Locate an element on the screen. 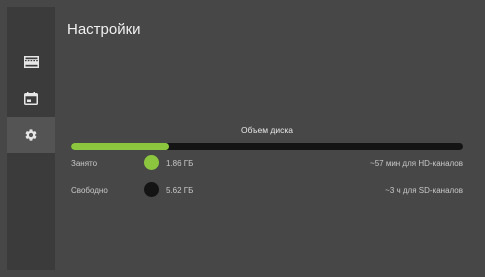 The image size is (485, 277). free-space-dot is located at coordinates (151, 189).